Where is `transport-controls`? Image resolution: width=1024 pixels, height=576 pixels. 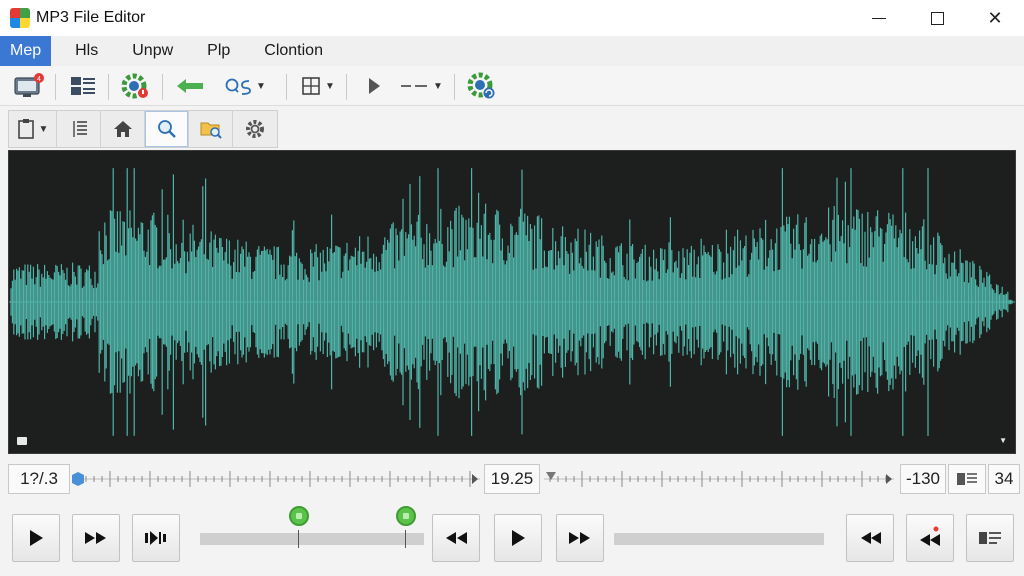 transport-controls is located at coordinates (512, 541).